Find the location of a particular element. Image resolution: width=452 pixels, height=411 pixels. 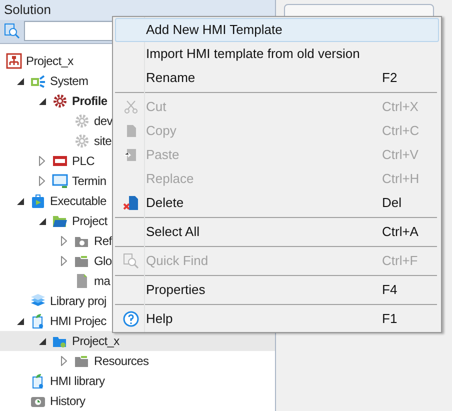

tree-label: History is located at coordinates (68, 401).